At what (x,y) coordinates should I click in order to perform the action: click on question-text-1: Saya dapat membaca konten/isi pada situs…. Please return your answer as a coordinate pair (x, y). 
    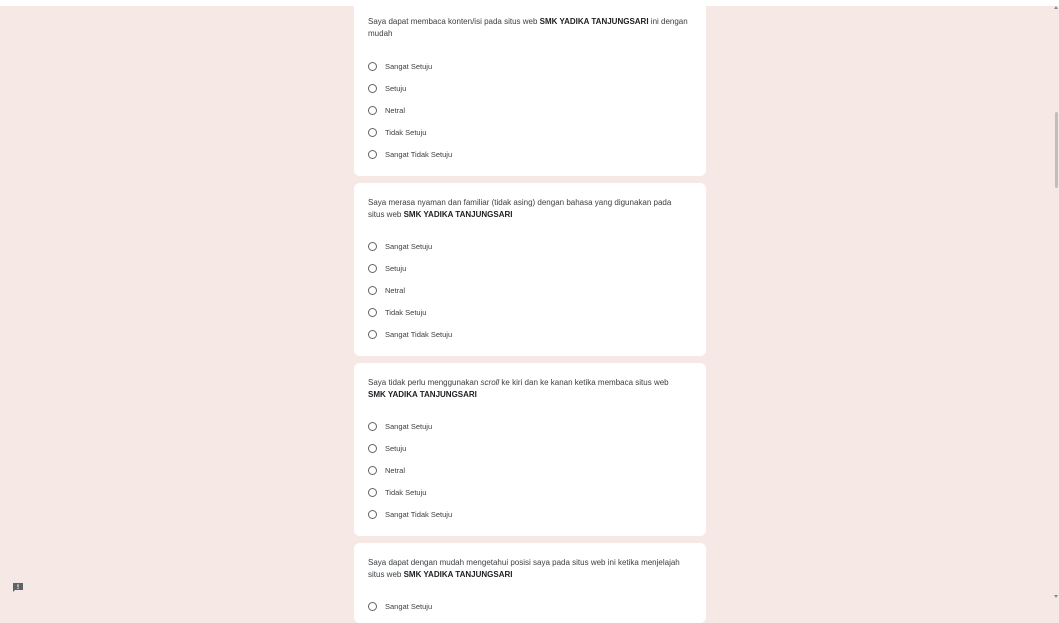
    Looking at the image, I should click on (528, 27).